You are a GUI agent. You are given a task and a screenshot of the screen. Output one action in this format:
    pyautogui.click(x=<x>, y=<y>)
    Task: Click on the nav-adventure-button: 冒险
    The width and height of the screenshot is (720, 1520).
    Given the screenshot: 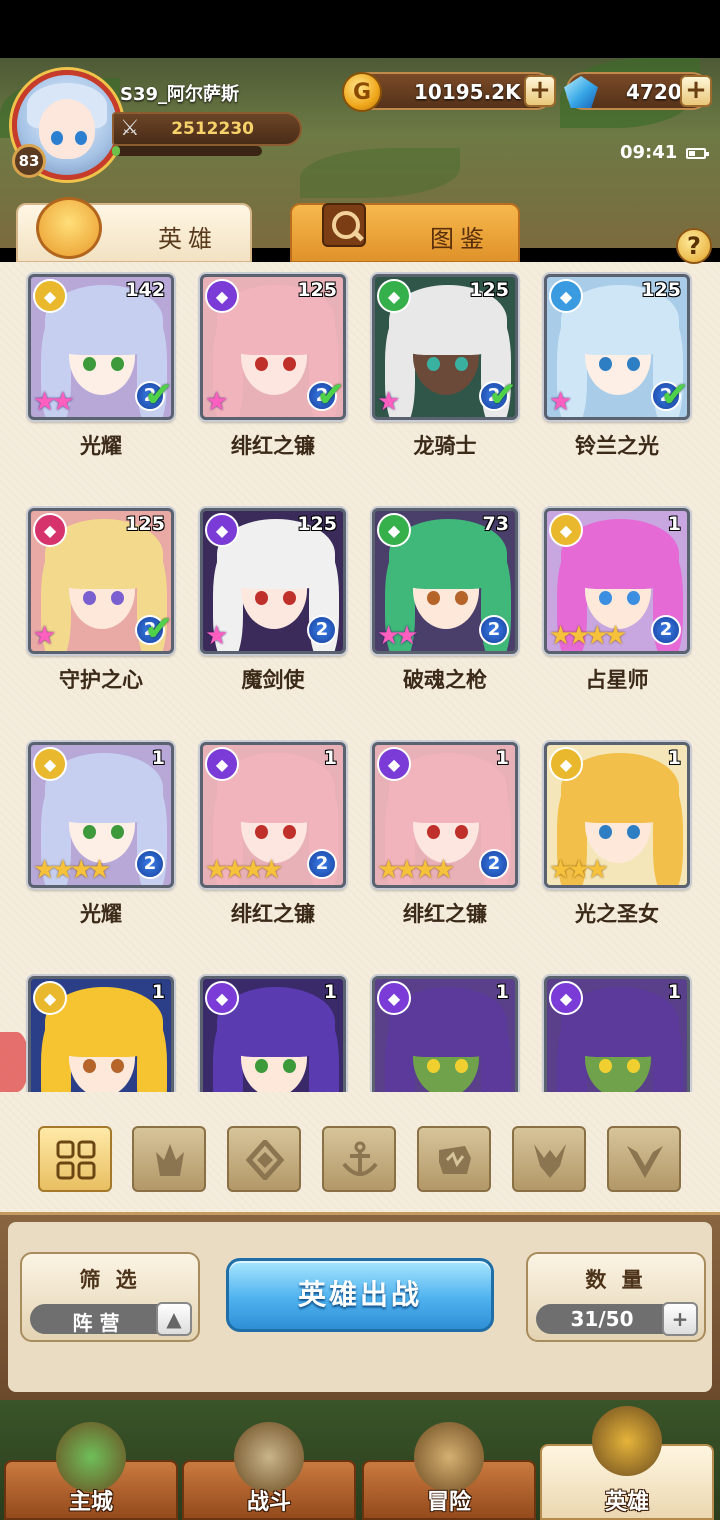 What is the action you would take?
    pyautogui.click(x=449, y=1471)
    